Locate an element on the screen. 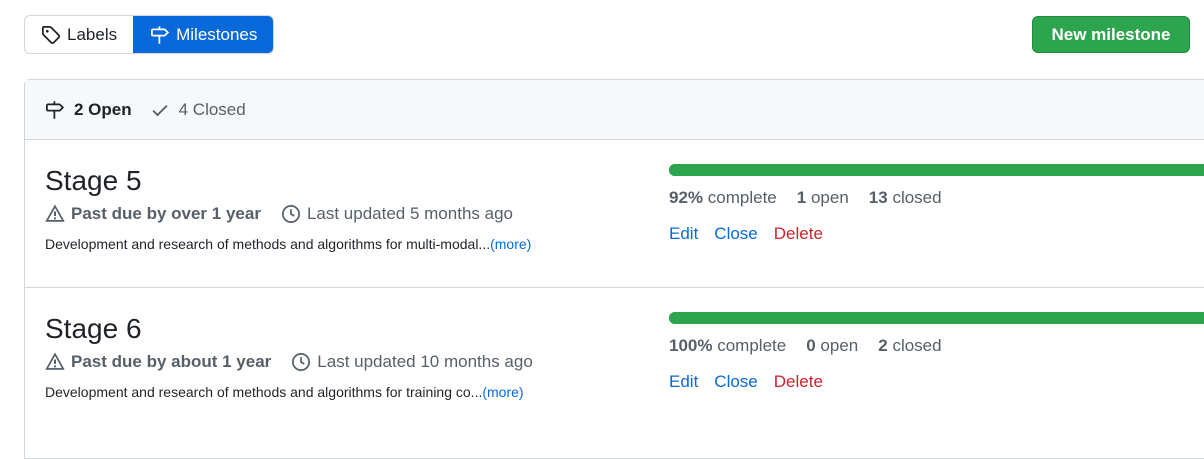 The width and height of the screenshot is (1204, 459). closed-issues-count: 13 is located at coordinates (878, 197).